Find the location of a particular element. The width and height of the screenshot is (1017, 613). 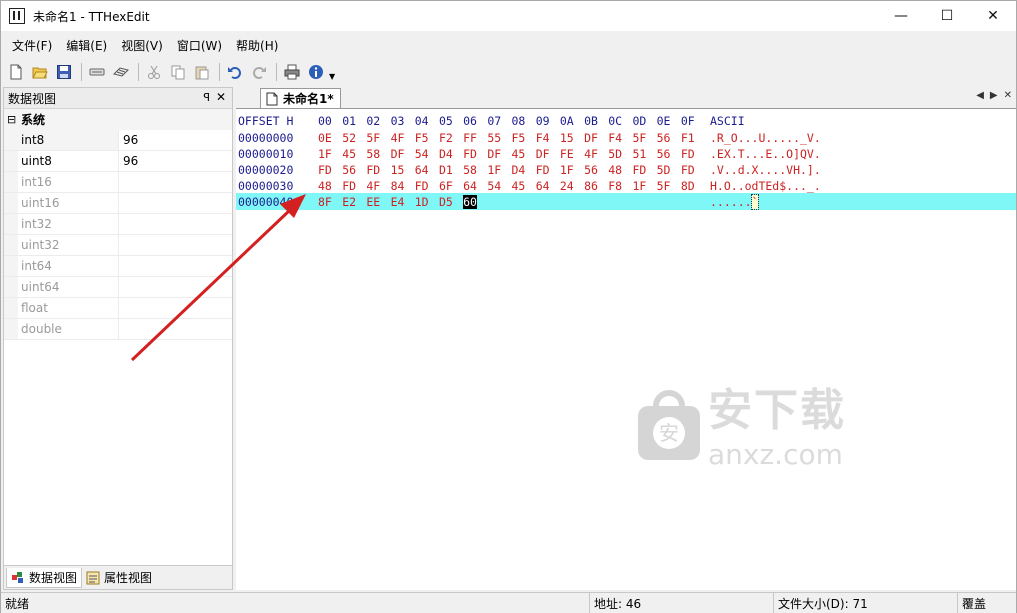

save-icon is located at coordinates (64, 72).